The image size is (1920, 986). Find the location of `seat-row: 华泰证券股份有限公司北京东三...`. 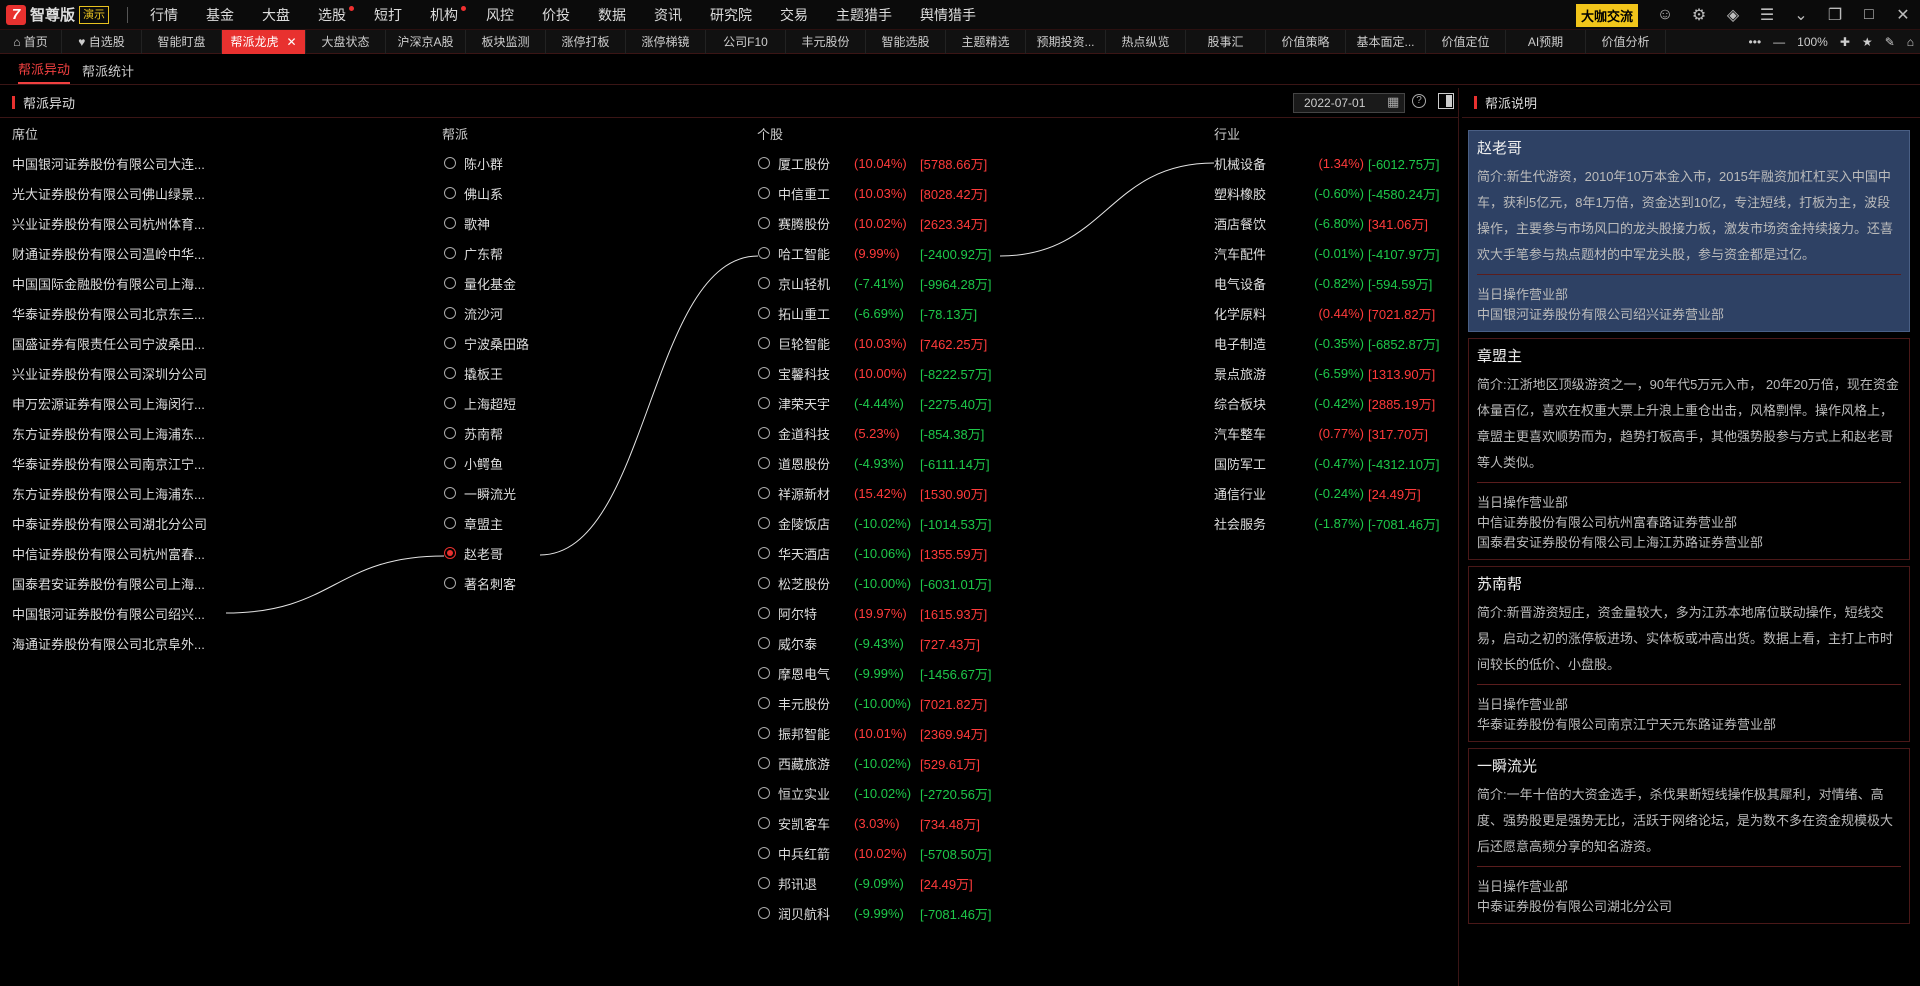

seat-row: 华泰证券股份有限公司北京东三... is located at coordinates (109, 313).